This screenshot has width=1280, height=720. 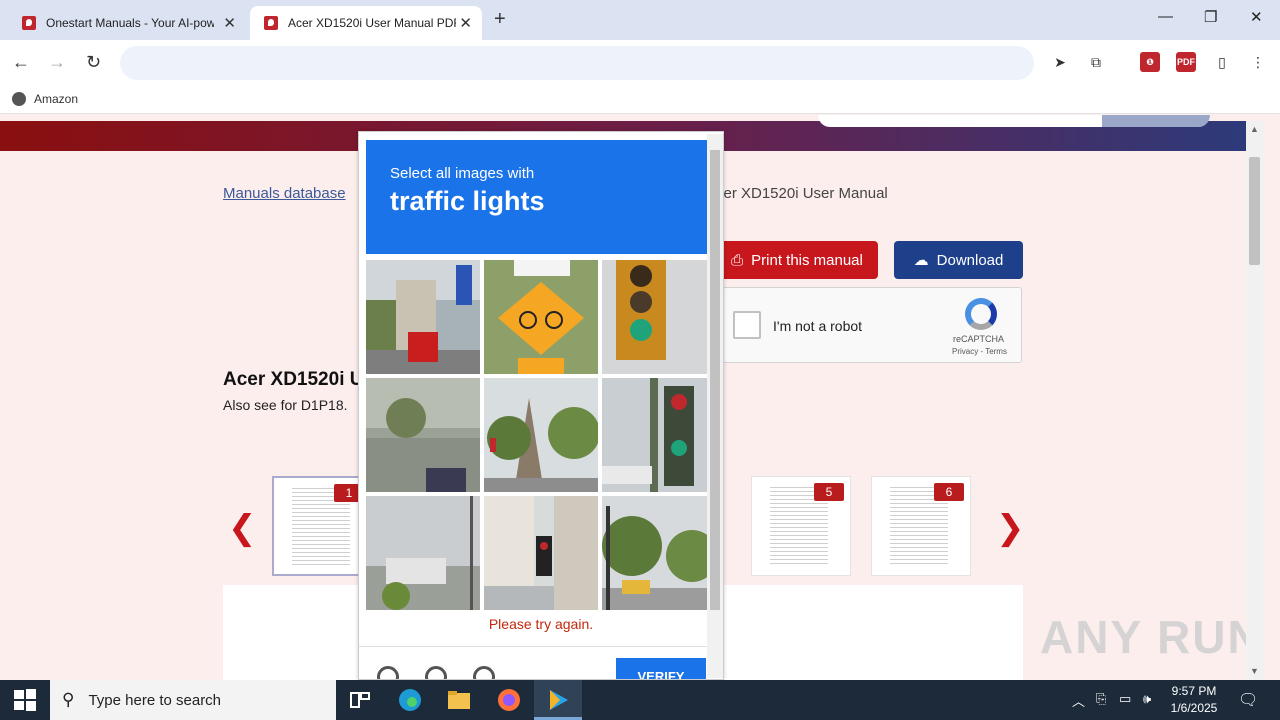 I want to click on page-number-badge: 6, so click(x=949, y=492).